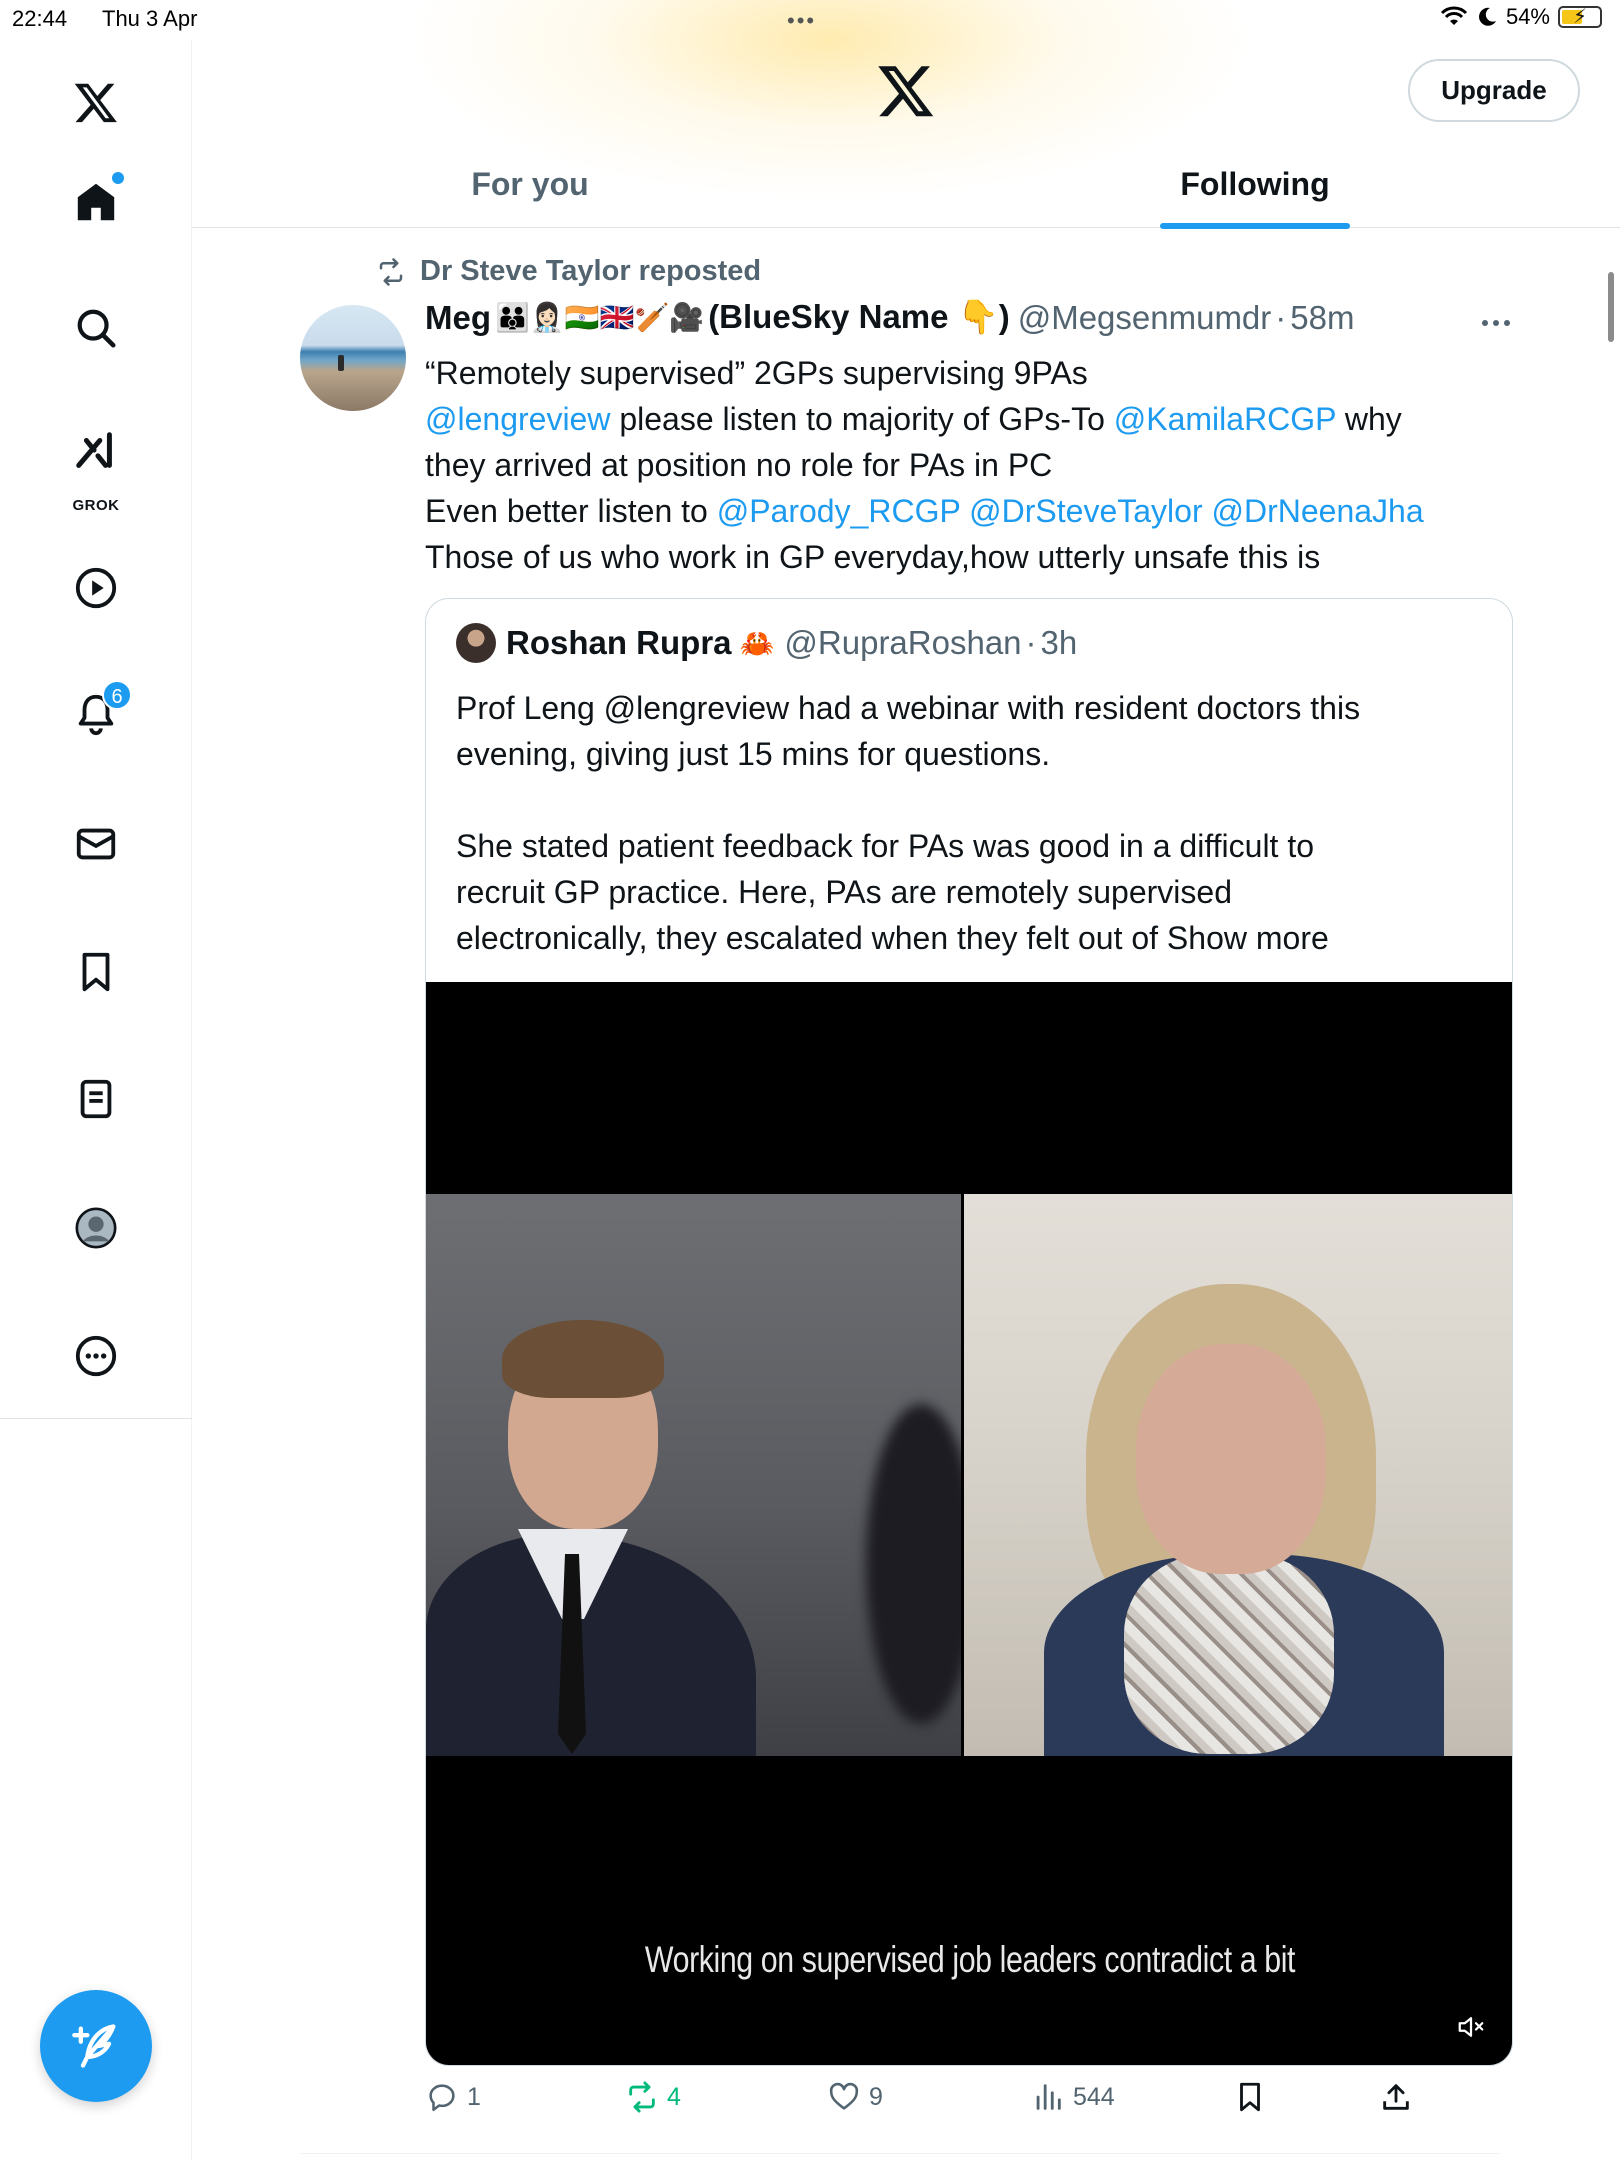 The height and width of the screenshot is (2160, 1620). I want to click on share-button, so click(1396, 2097).